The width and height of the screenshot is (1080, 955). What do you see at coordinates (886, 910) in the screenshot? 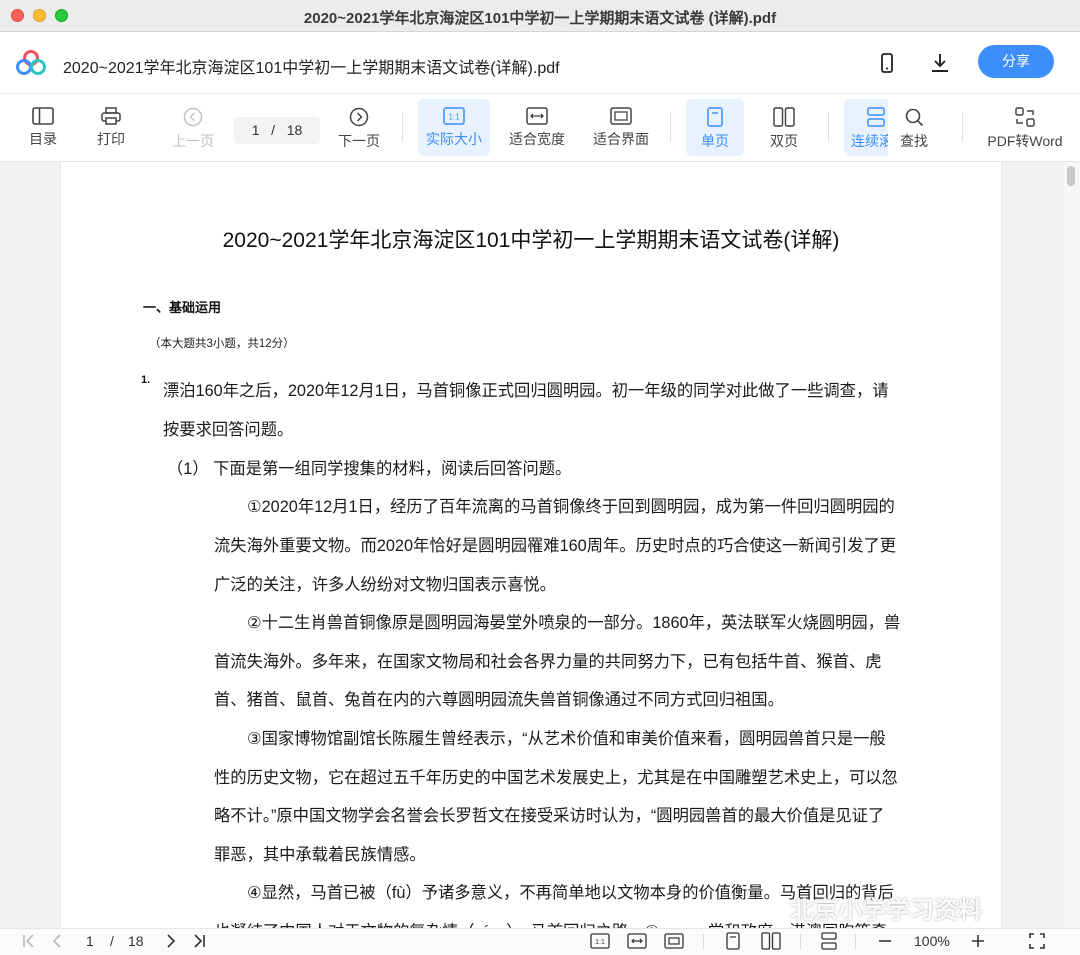
I see `watermark-text: 北京小学学习资料` at bounding box center [886, 910].